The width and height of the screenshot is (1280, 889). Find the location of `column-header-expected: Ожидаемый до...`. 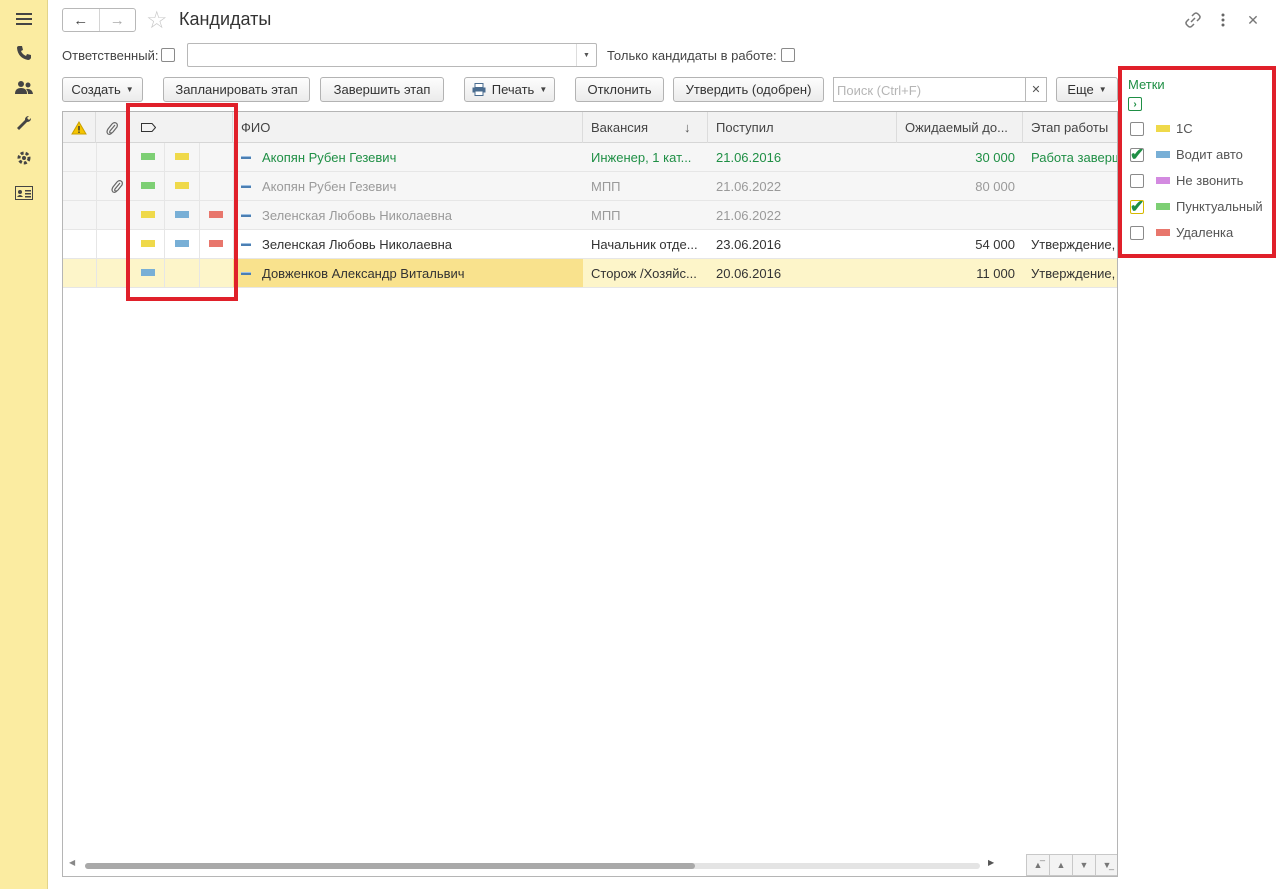

column-header-expected: Ожидаемый до... is located at coordinates (960, 127).